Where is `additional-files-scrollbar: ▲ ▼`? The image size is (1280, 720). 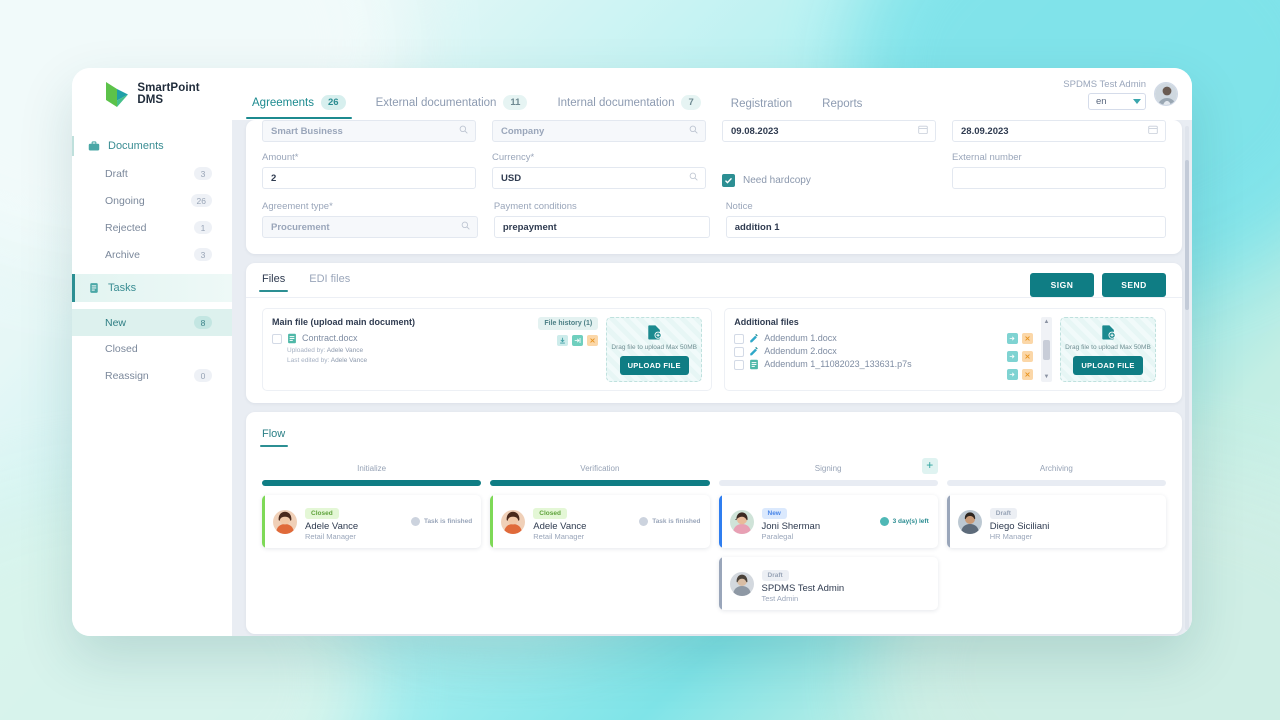 additional-files-scrollbar: ▲ ▼ is located at coordinates (1046, 350).